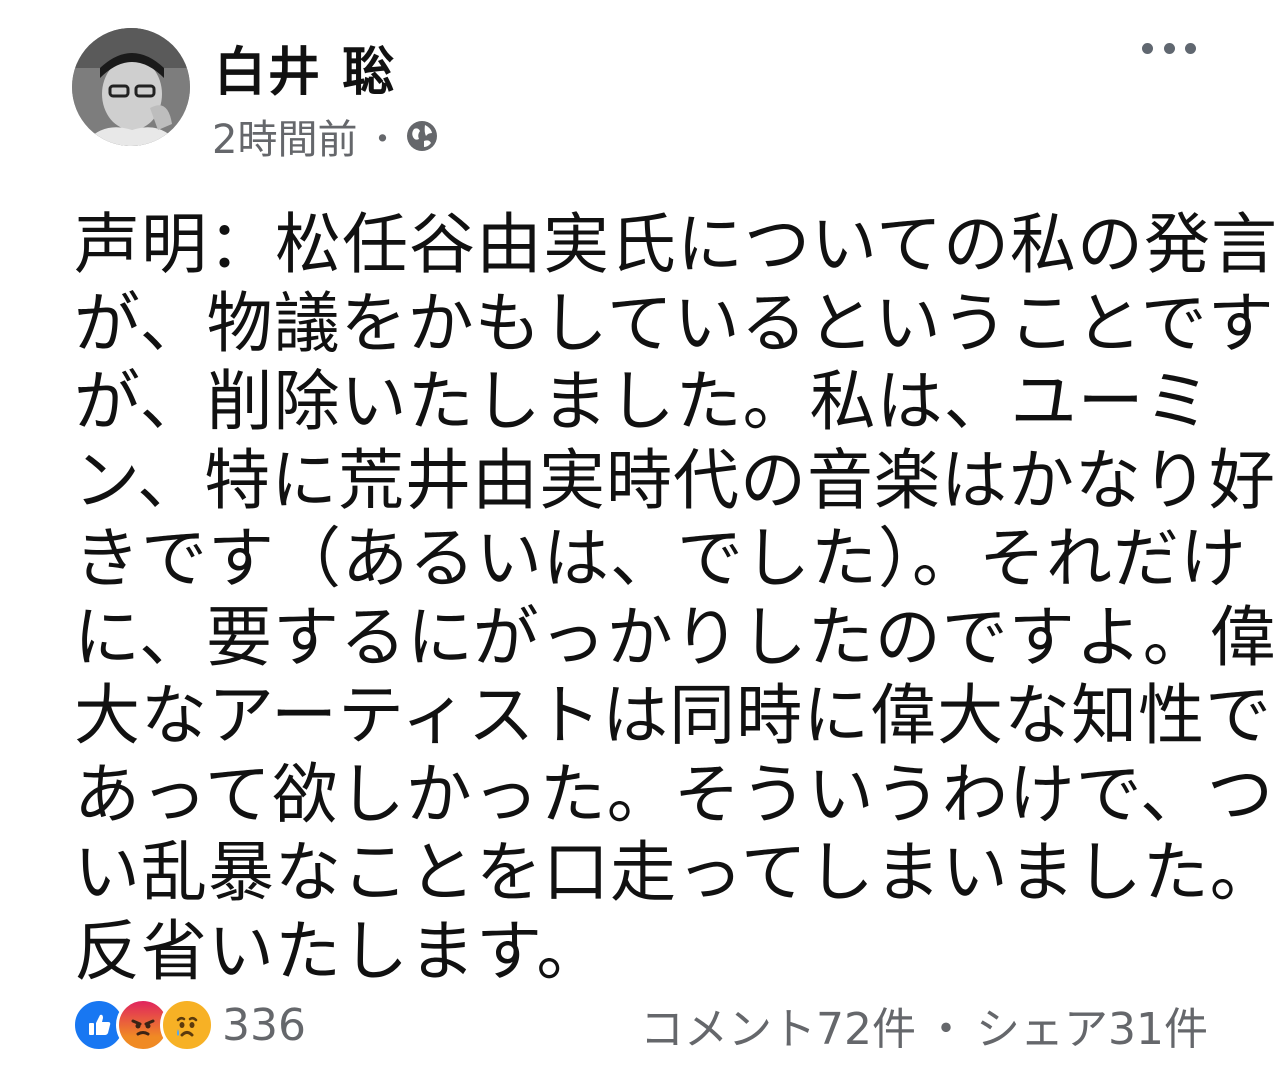  I want to click on comments-link: コメント72件, so click(778, 1025).